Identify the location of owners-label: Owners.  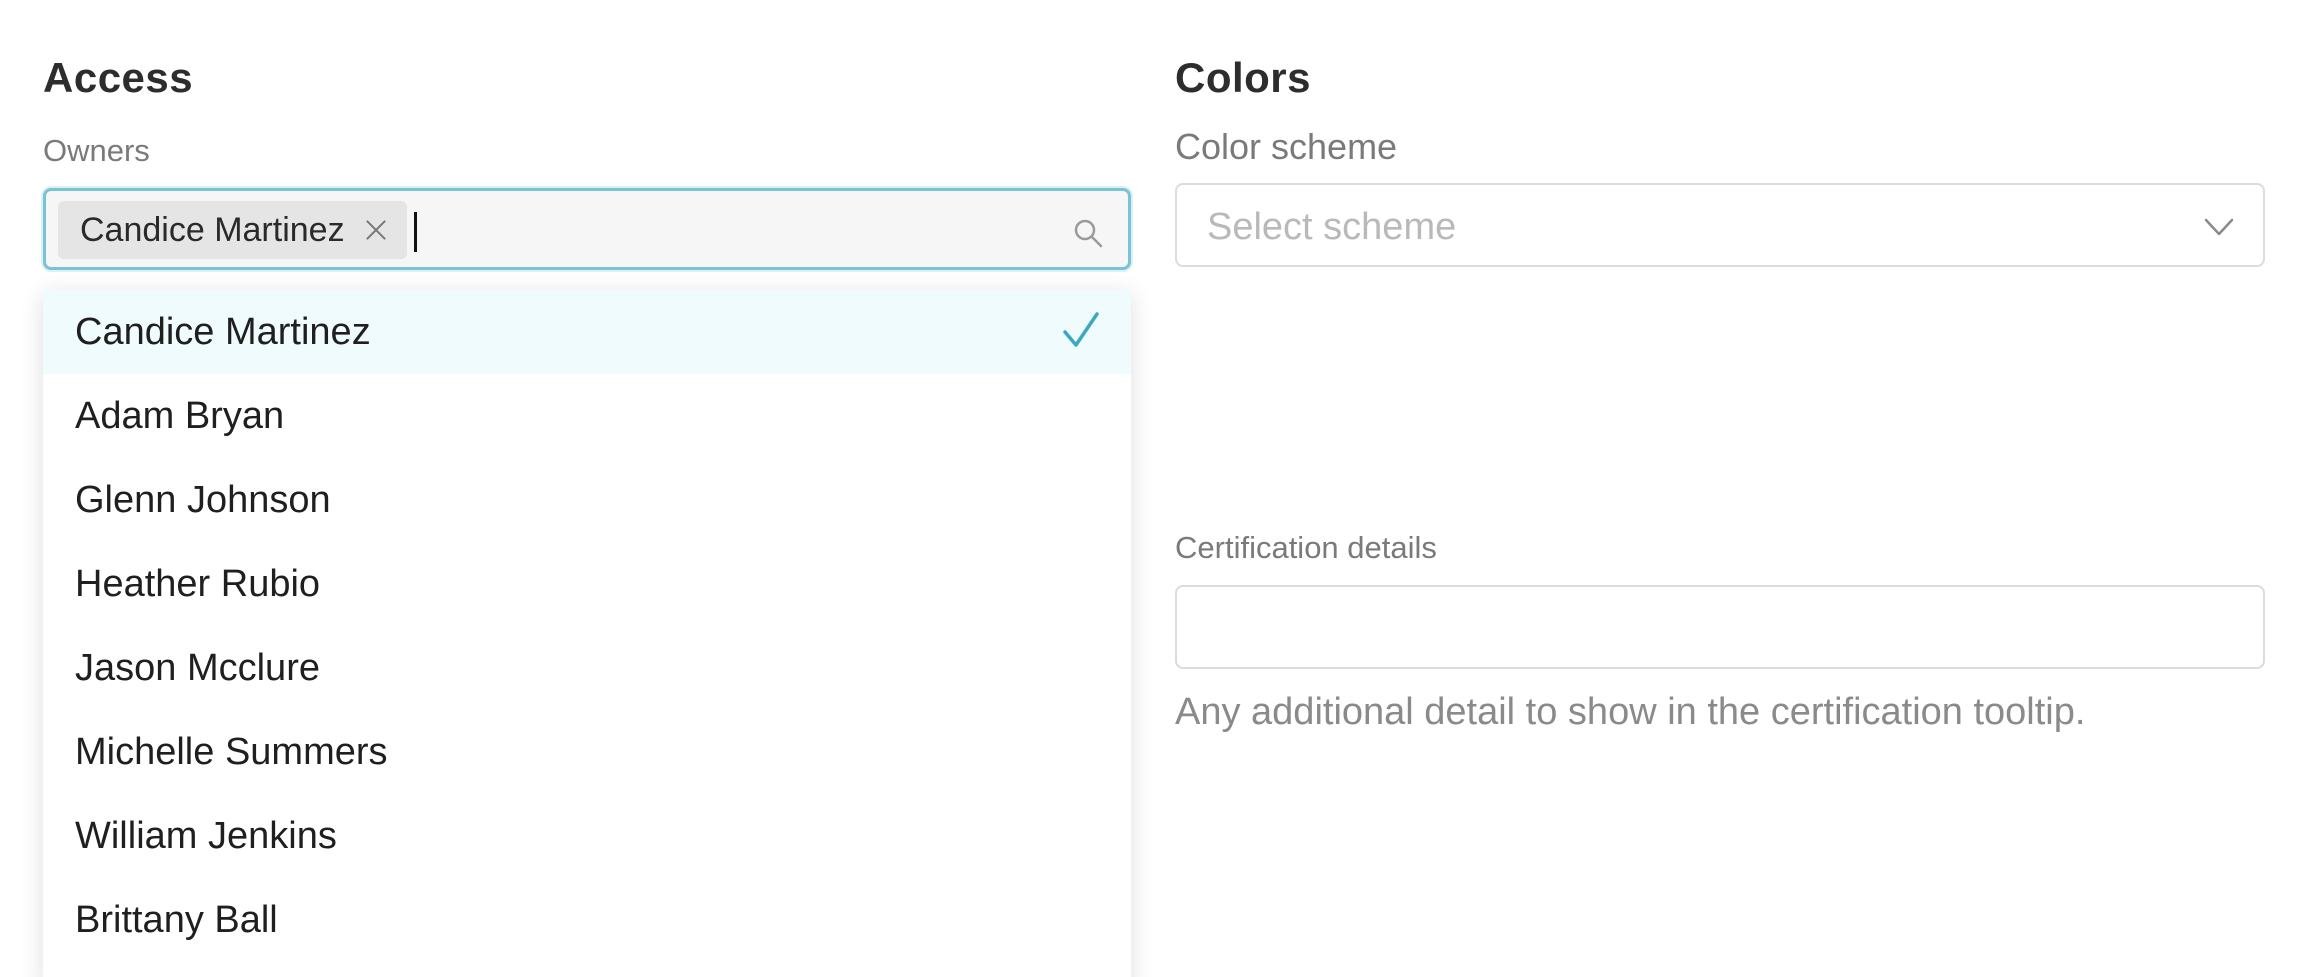
(96, 150).